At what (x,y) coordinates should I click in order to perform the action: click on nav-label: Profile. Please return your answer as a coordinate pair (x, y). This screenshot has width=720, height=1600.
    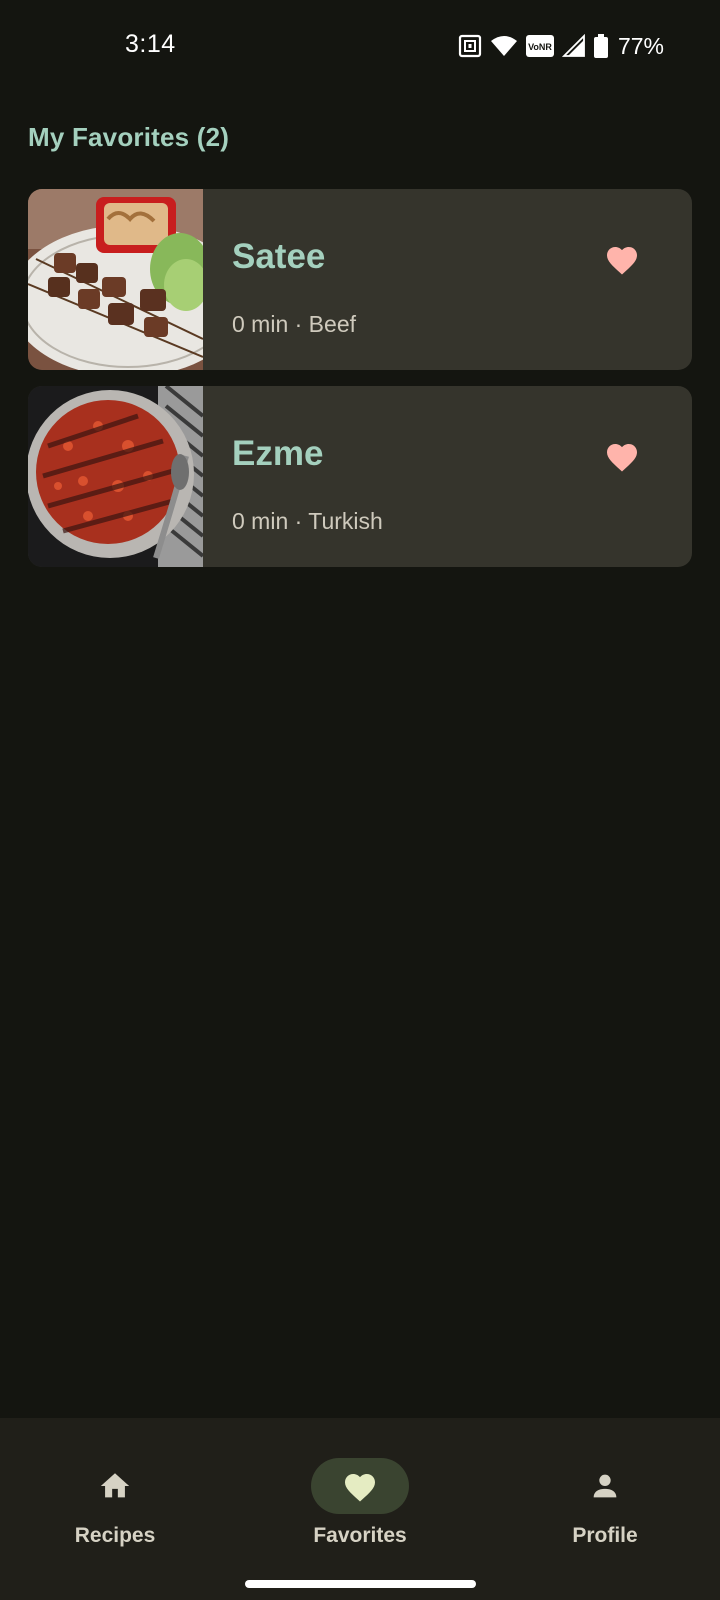
    Looking at the image, I should click on (605, 1535).